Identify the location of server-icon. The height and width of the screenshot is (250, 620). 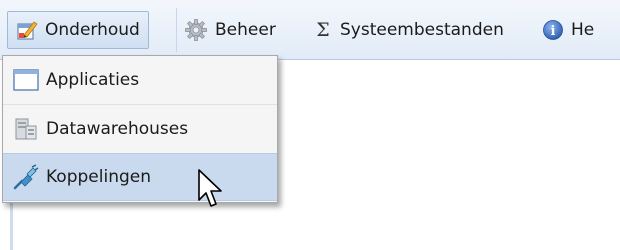
(26, 129).